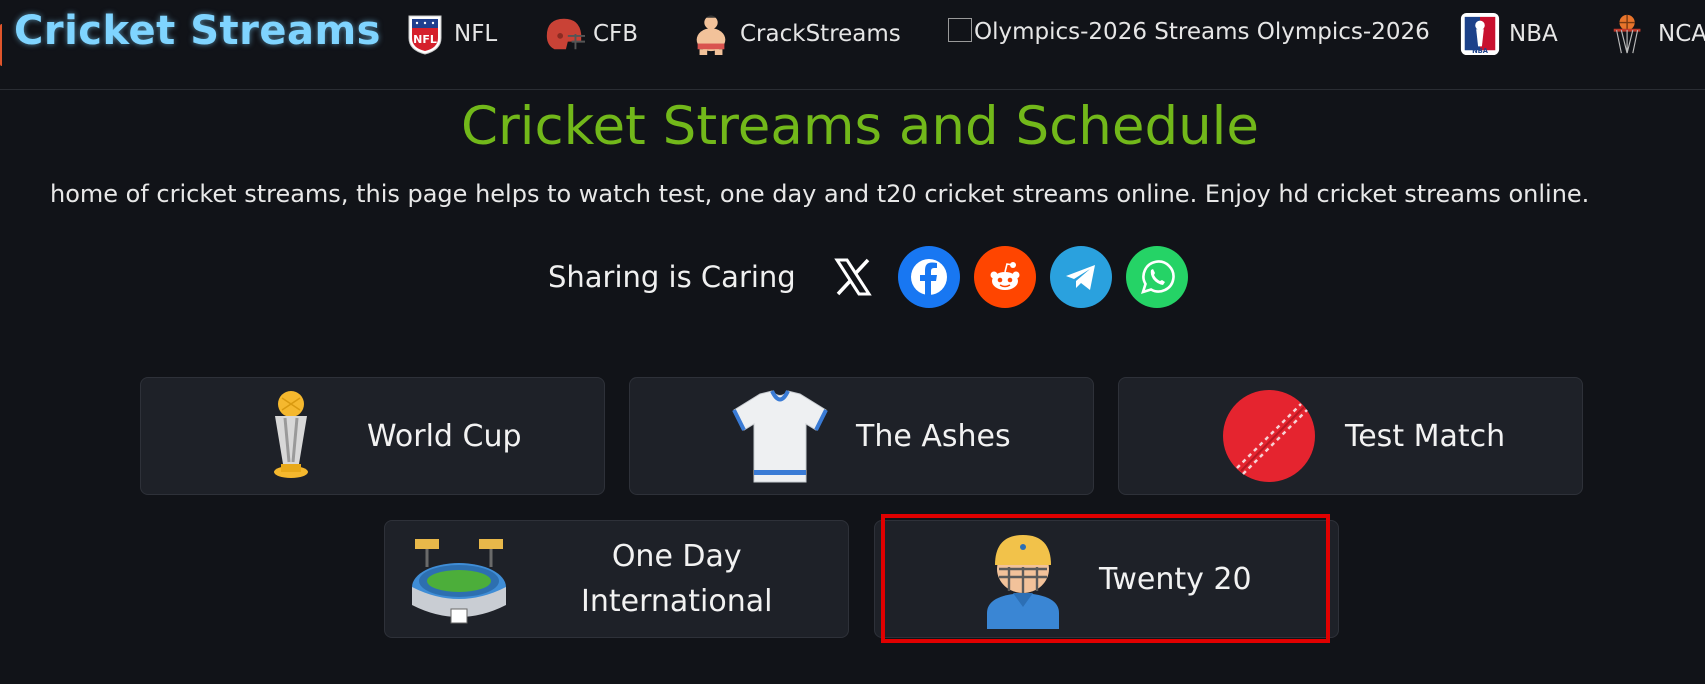  What do you see at coordinates (677, 601) in the screenshot?
I see `category-label-line2: International` at bounding box center [677, 601].